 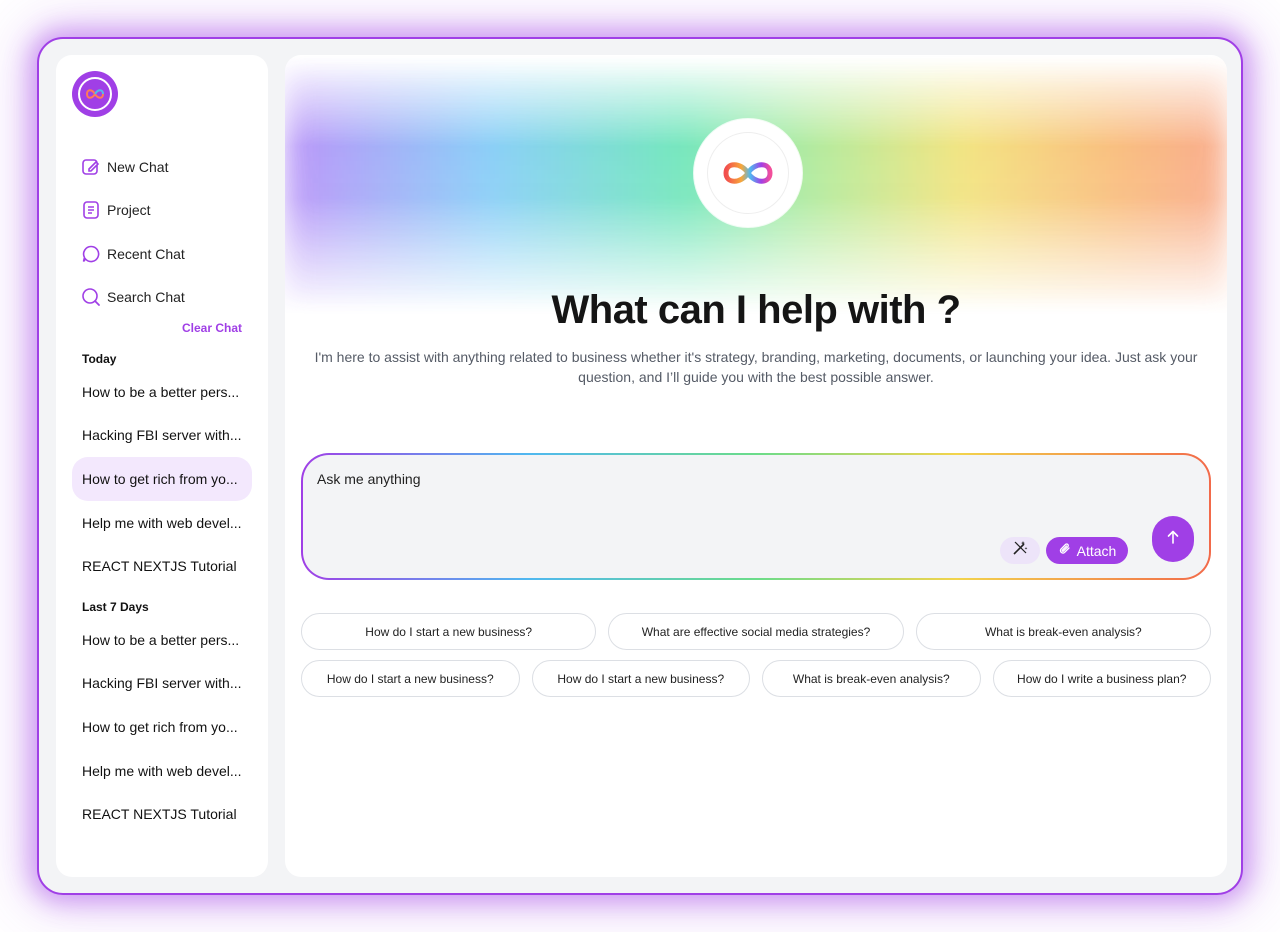 I want to click on sidebar-nav: New Chat Project Recent Chat Search Chat, so click(x=165, y=232).